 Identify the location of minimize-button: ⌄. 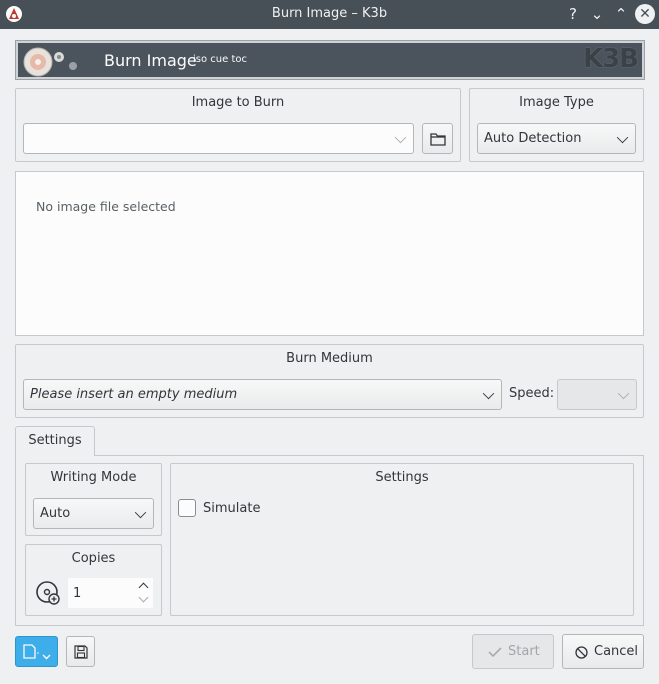
(597, 14).